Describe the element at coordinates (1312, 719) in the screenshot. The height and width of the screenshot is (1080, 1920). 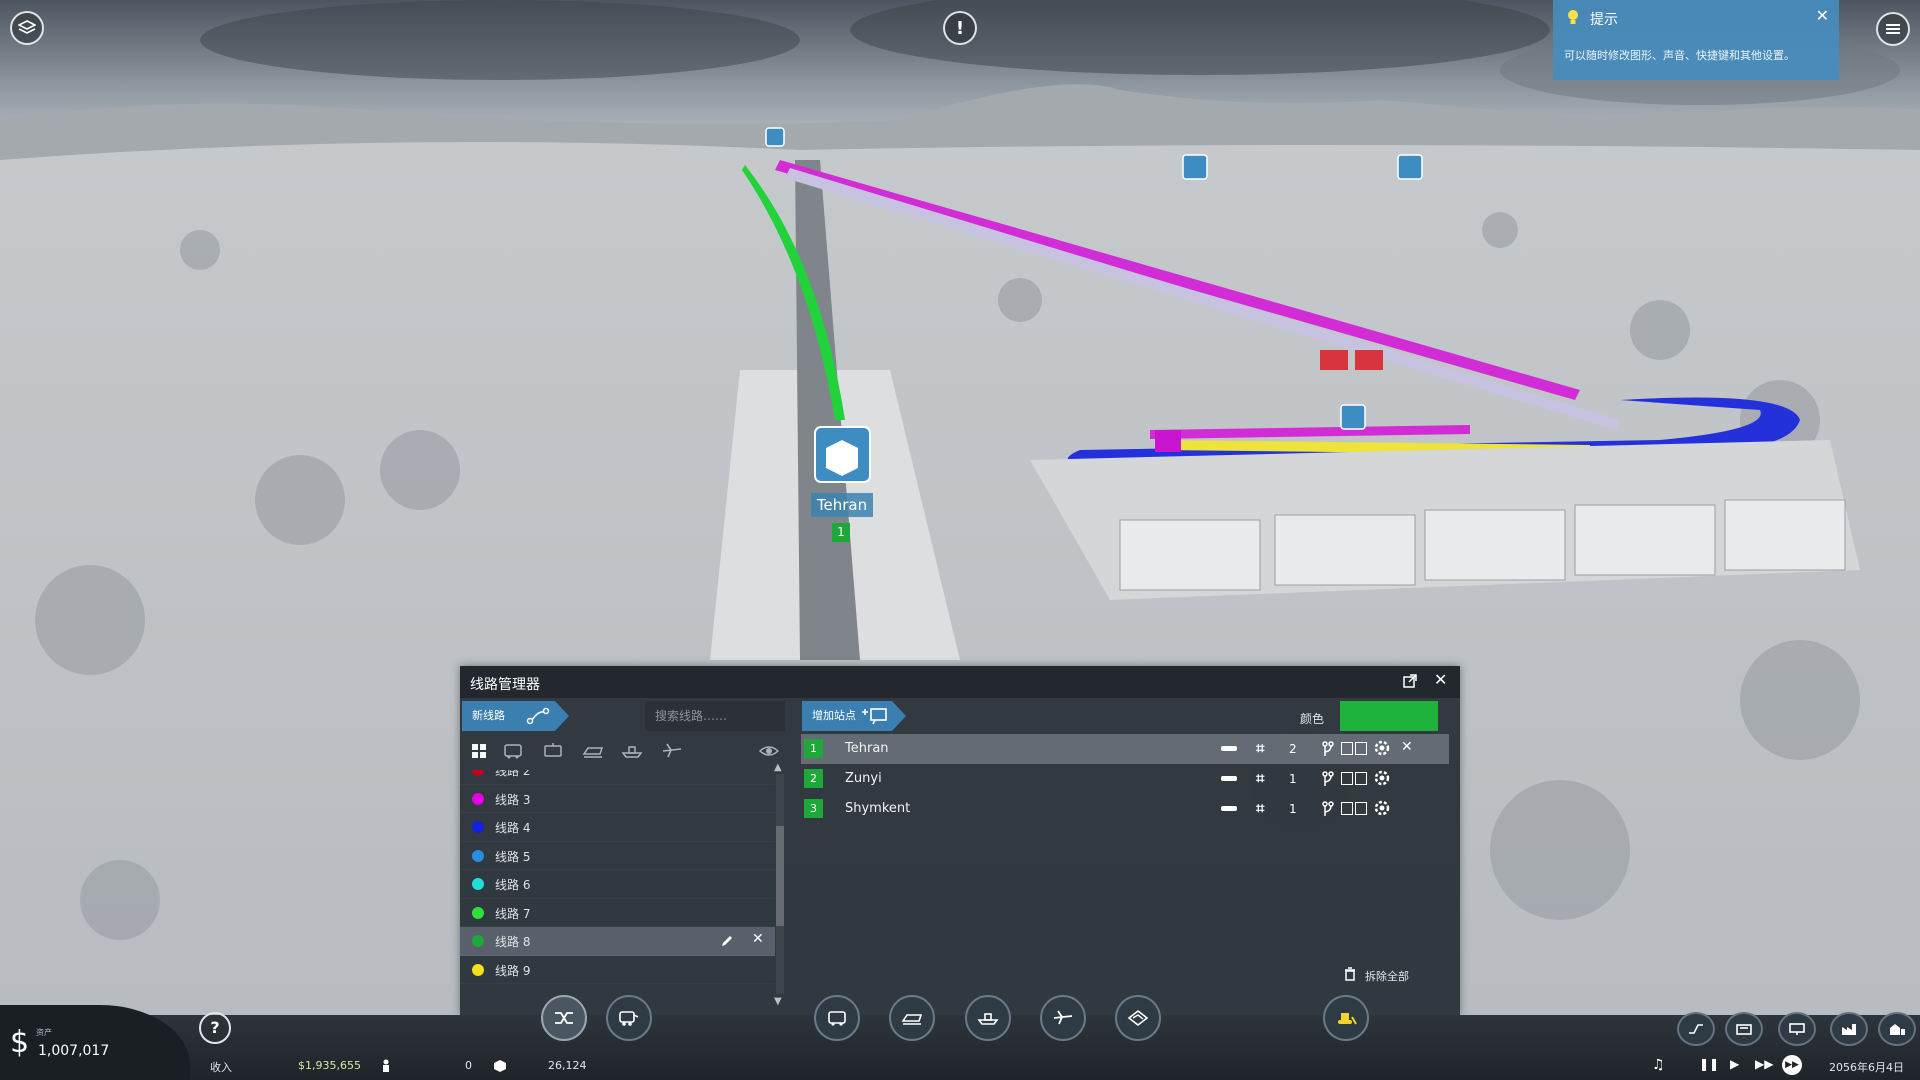
I see `color-label: 颜色` at that location.